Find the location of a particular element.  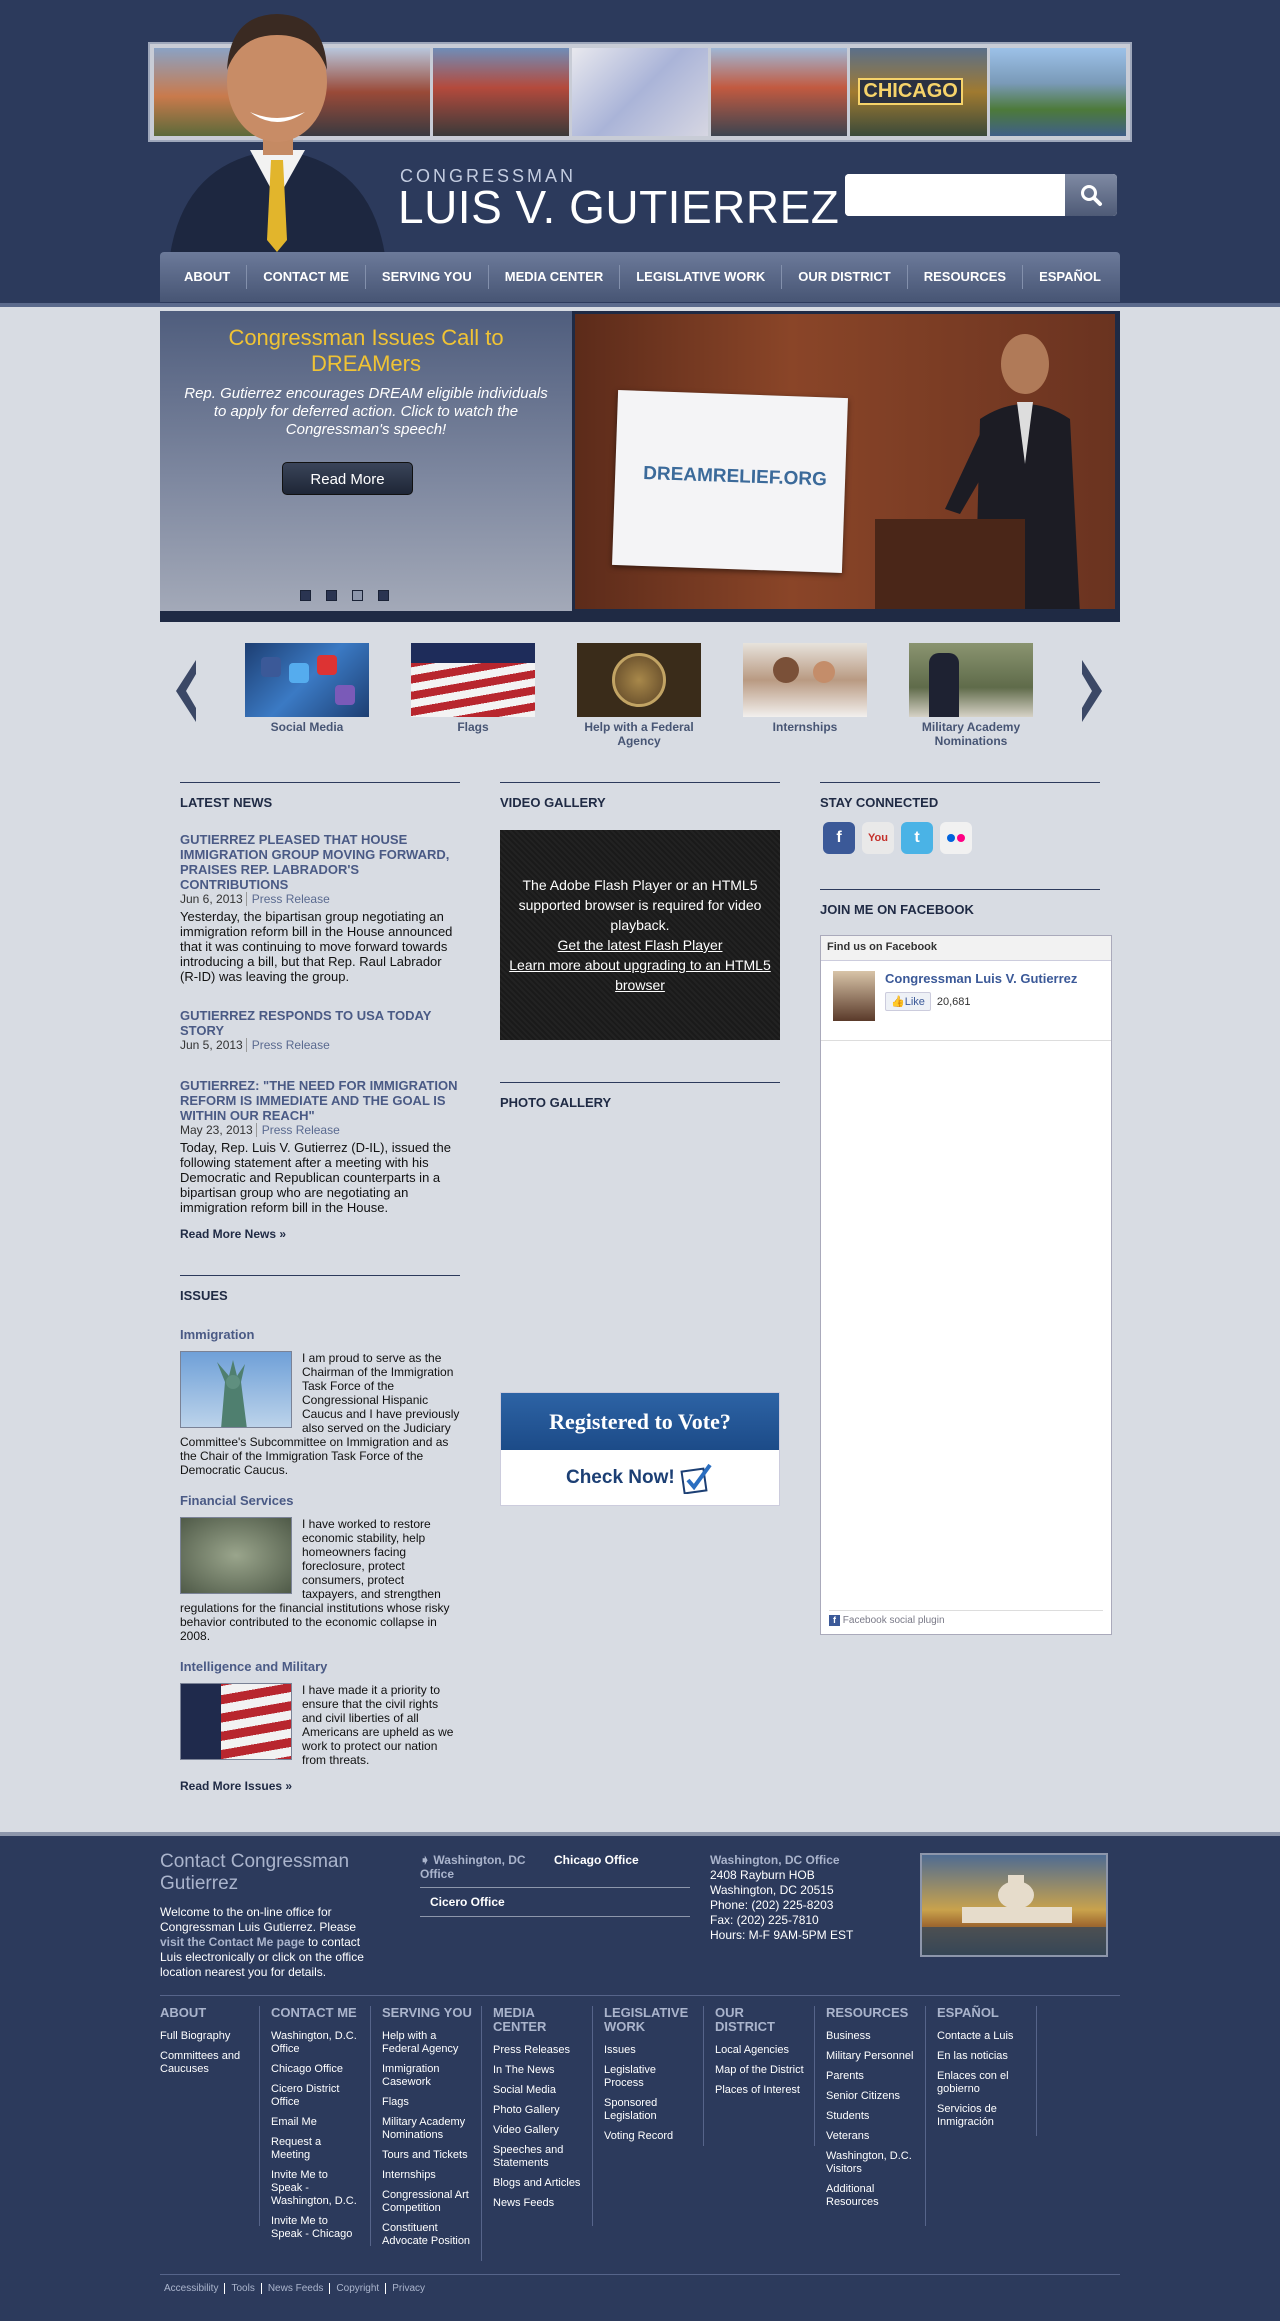

soldier-flag-image is located at coordinates (236, 1721).